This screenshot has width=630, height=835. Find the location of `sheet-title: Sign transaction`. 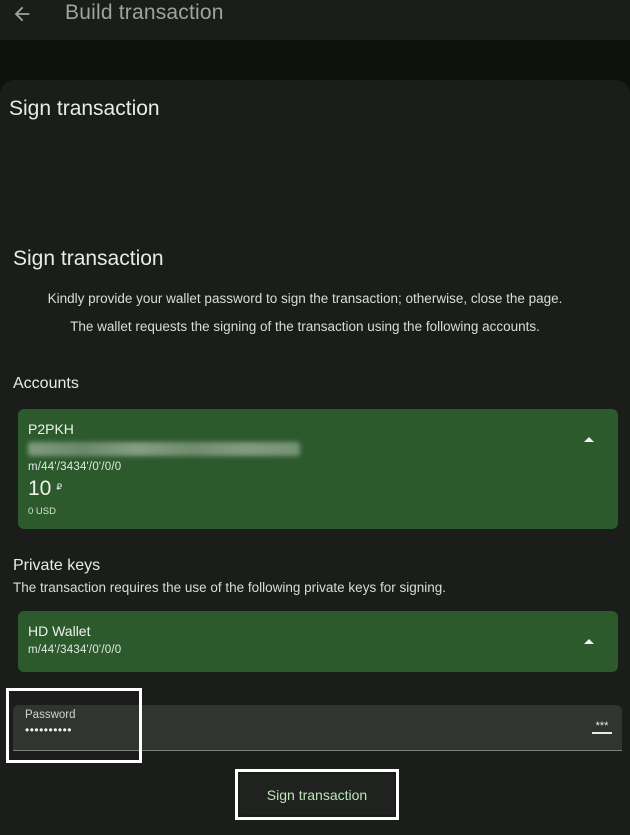

sheet-title: Sign transaction is located at coordinates (84, 108).